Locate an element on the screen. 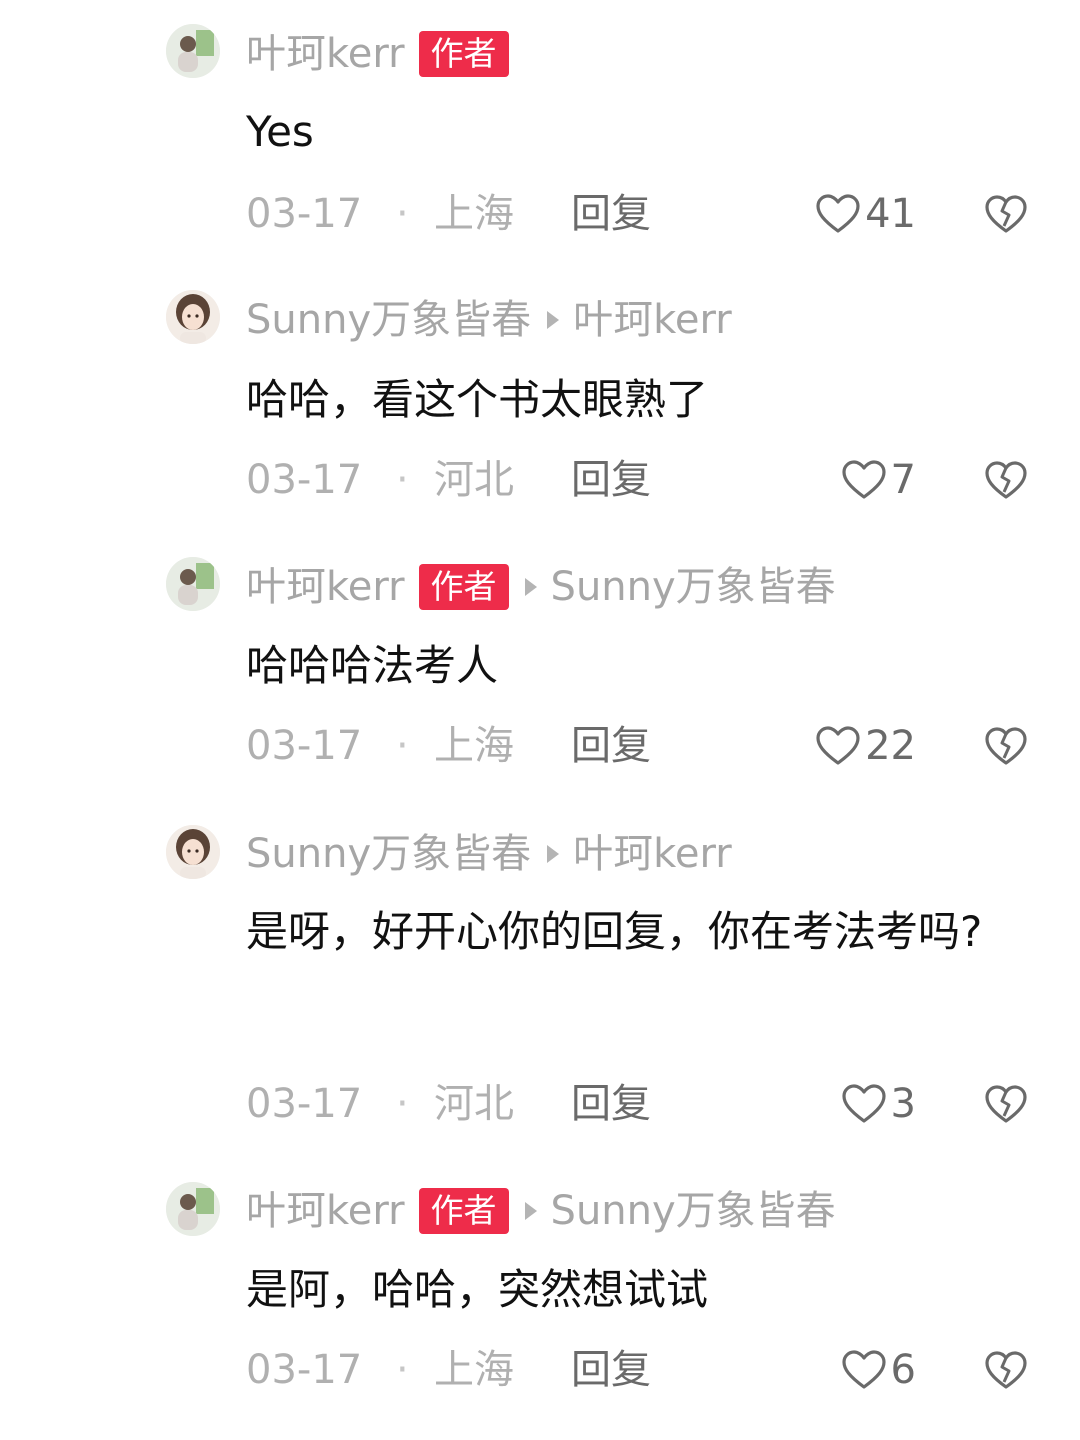 The width and height of the screenshot is (1080, 1440). like-count: 3 is located at coordinates (903, 1104).